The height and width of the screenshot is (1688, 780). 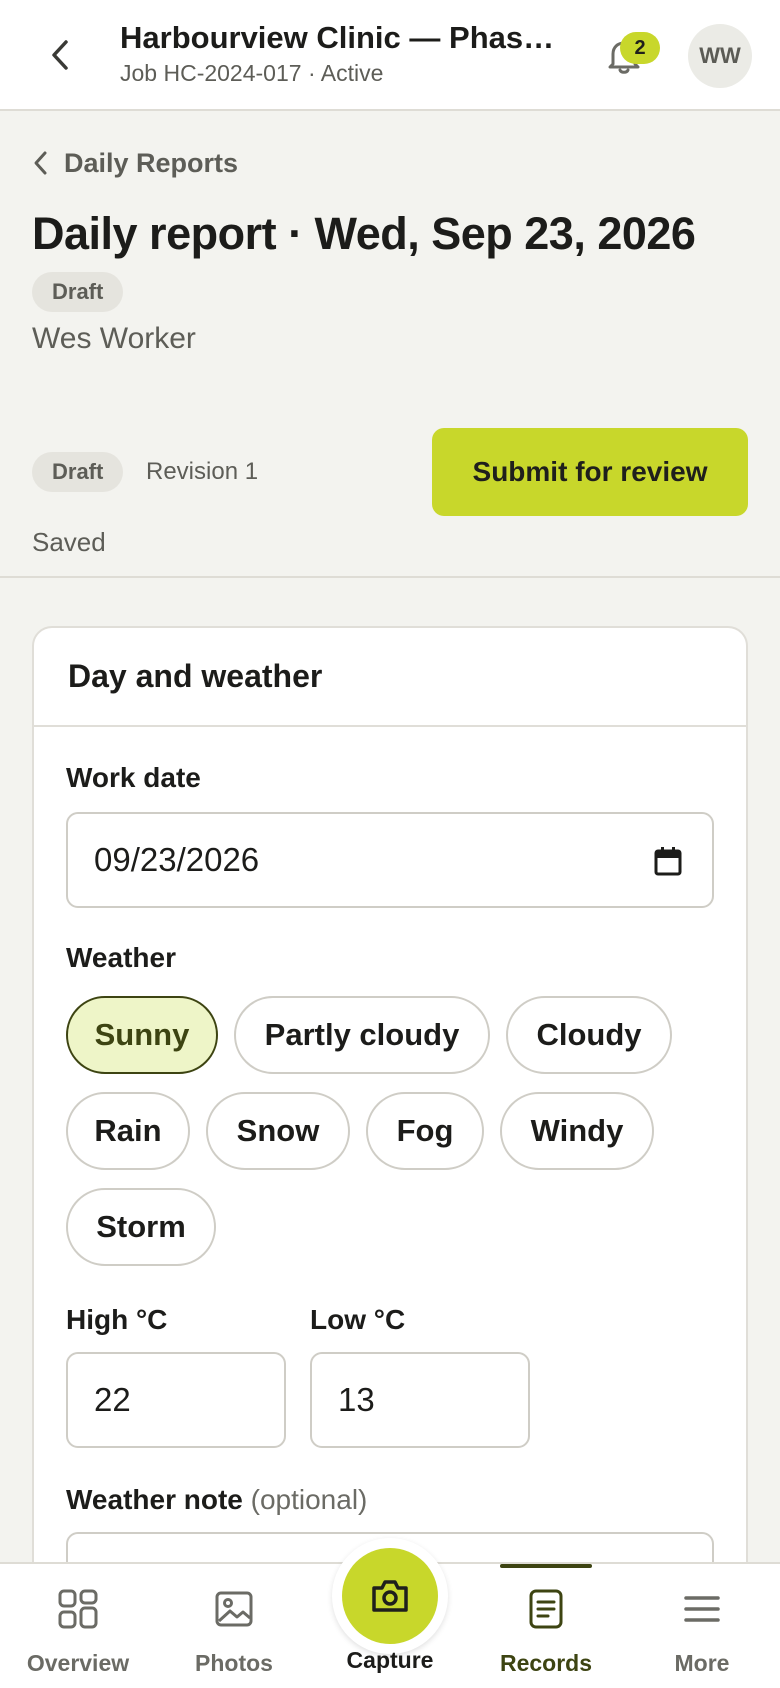 What do you see at coordinates (420, 1400) in the screenshot?
I see `low-temp-input: 13` at bounding box center [420, 1400].